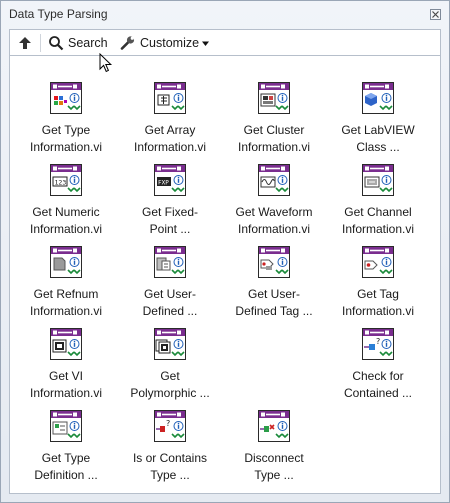 The height and width of the screenshot is (503, 450). I want to click on palette-toolbar: Search Customize, so click(225, 42).